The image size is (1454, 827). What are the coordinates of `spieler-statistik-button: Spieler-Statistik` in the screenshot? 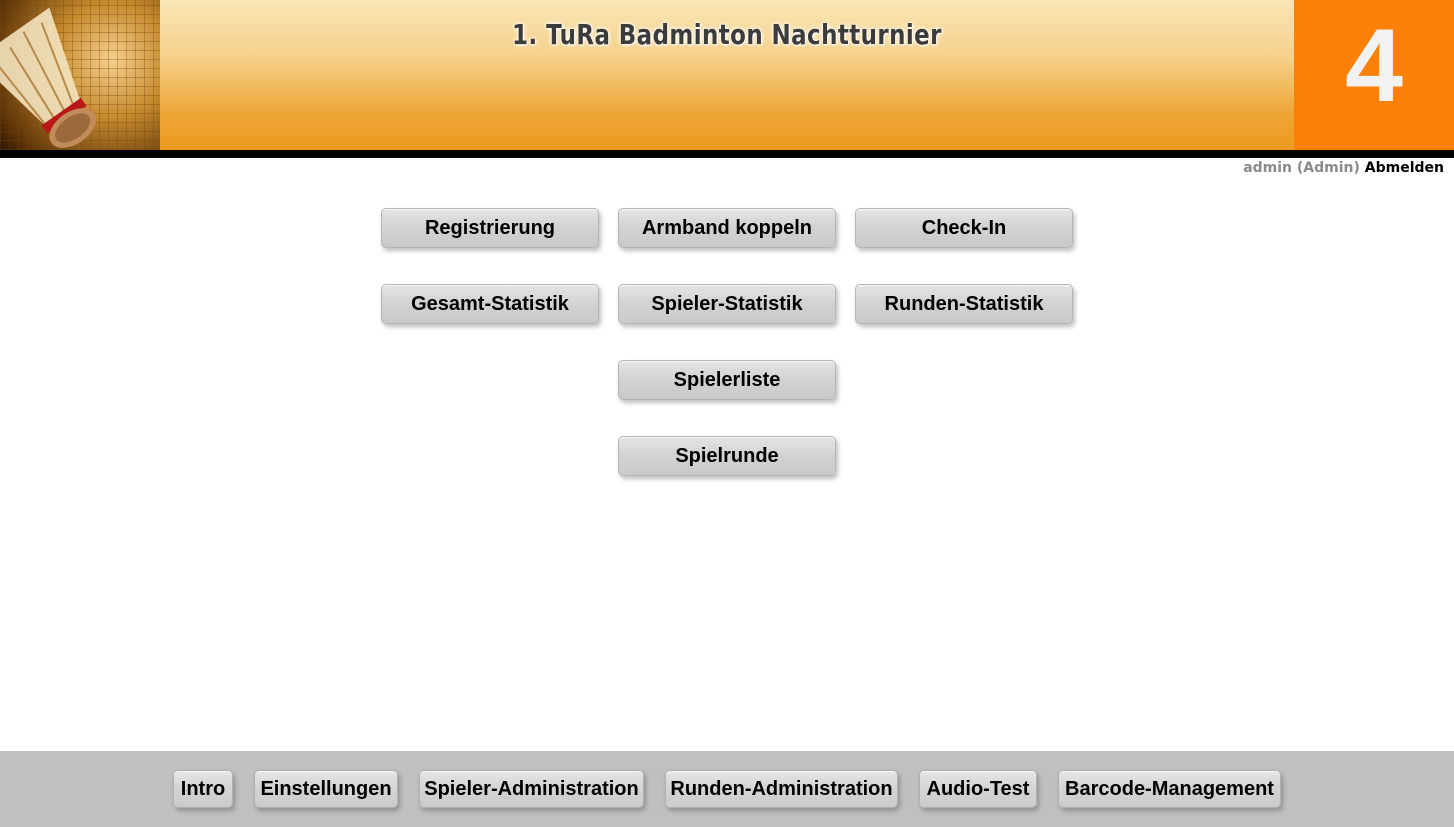 It's located at (727, 304).